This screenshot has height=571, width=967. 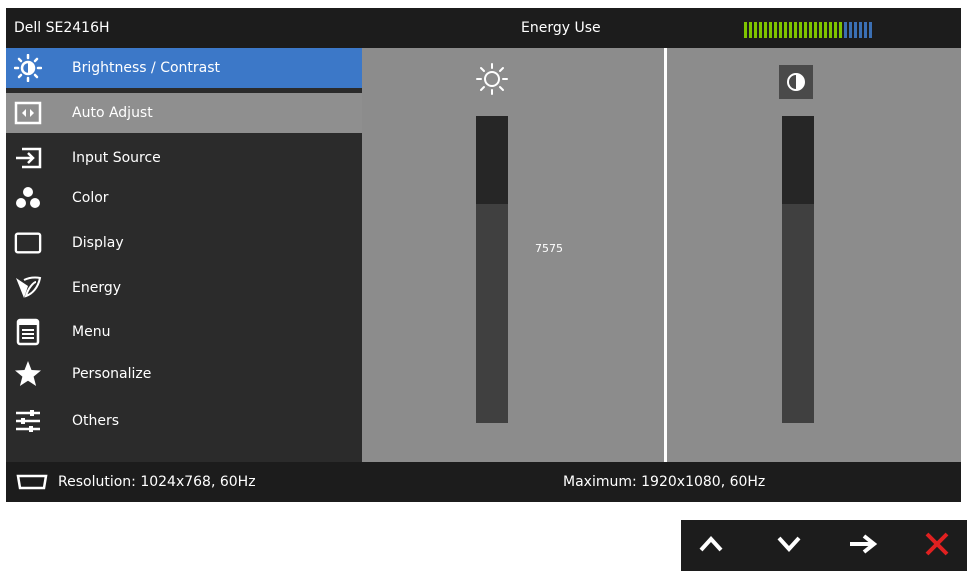 I want to click on exit-button, so click(x=937, y=545).